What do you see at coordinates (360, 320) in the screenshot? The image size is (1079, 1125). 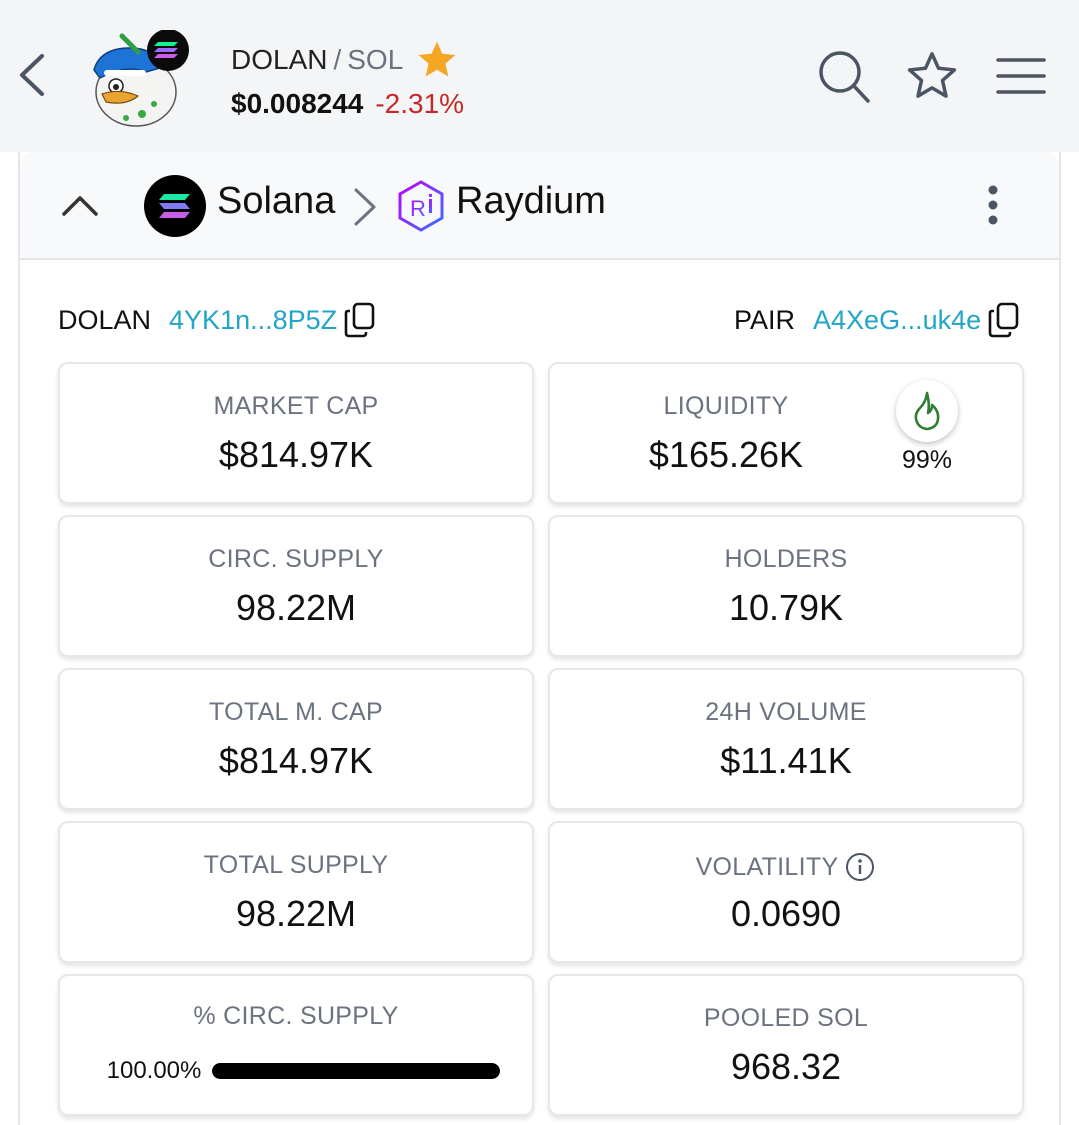 I see `copy-token-address-icon` at bounding box center [360, 320].